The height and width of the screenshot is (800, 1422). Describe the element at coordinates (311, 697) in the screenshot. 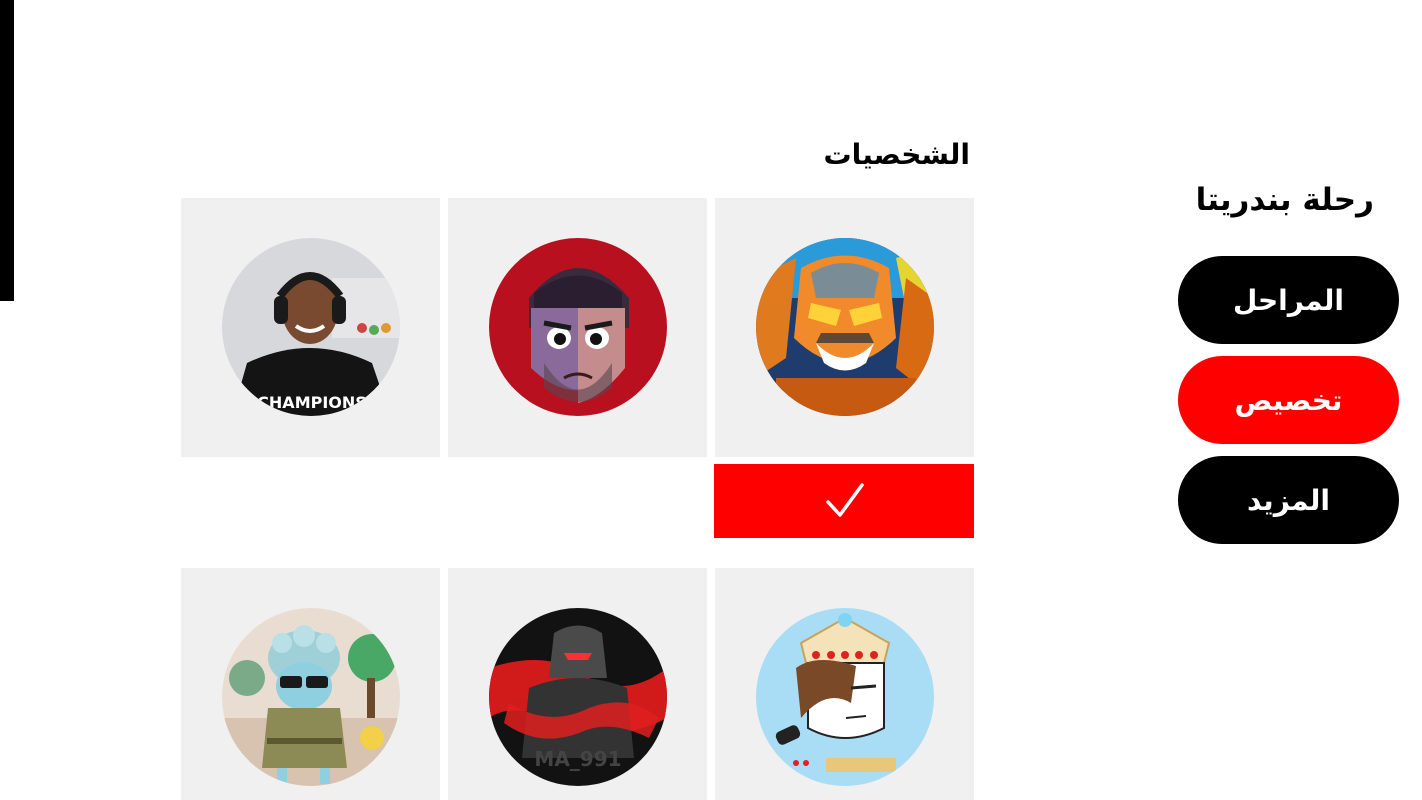

I see `grandma-with-sunglasses-cartoon-avatar` at that location.